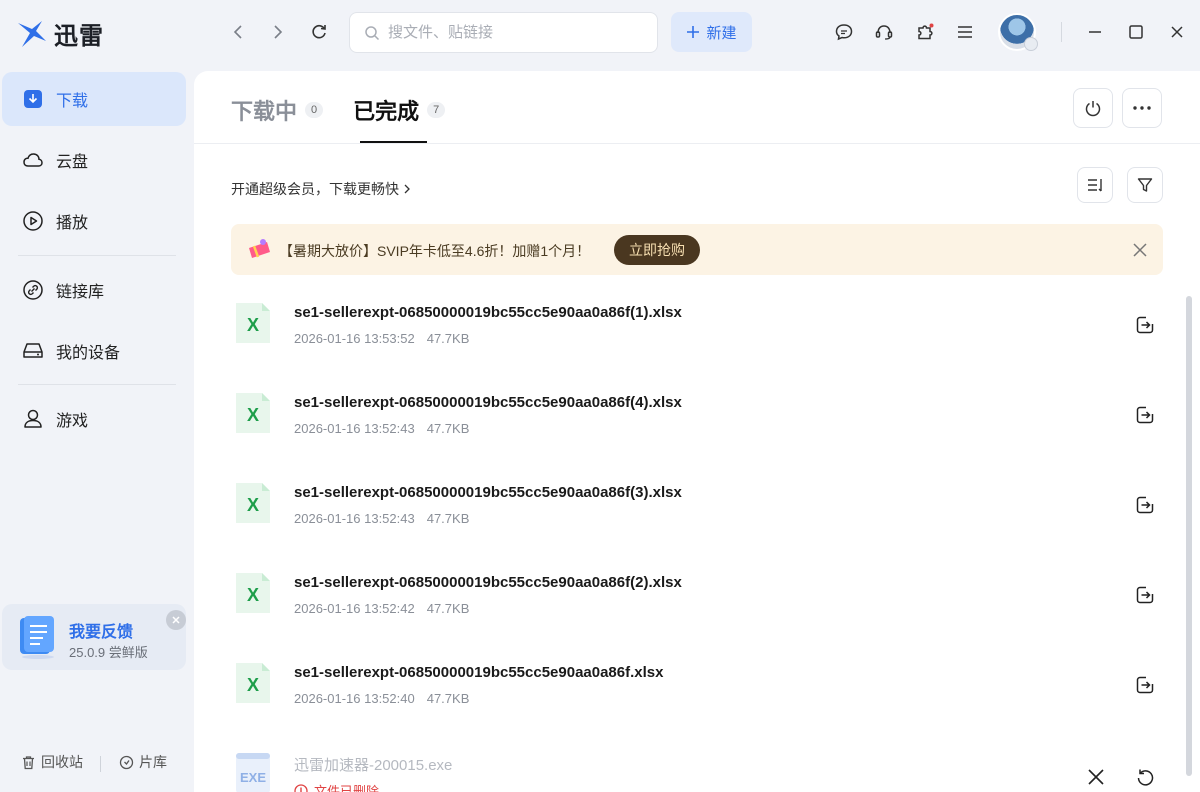 This screenshot has height=792, width=1200. What do you see at coordinates (657, 250) in the screenshot?
I see `promo-buy-button: 立即抢购` at bounding box center [657, 250].